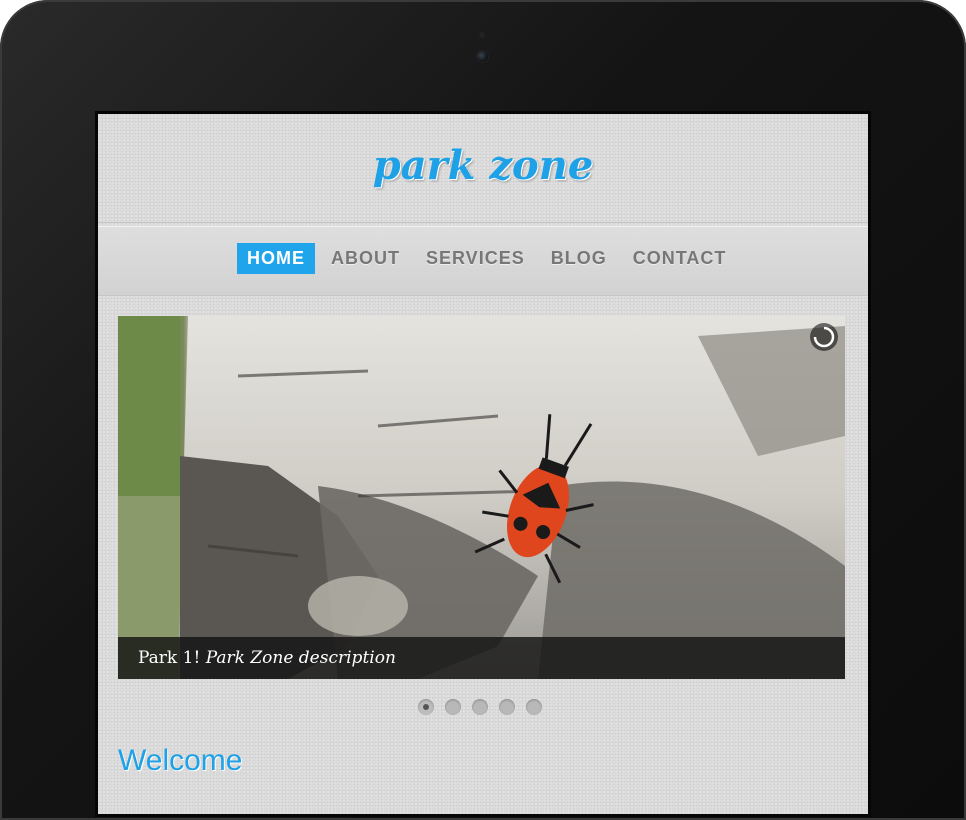  I want to click on site-header: park zone, so click(483, 168).